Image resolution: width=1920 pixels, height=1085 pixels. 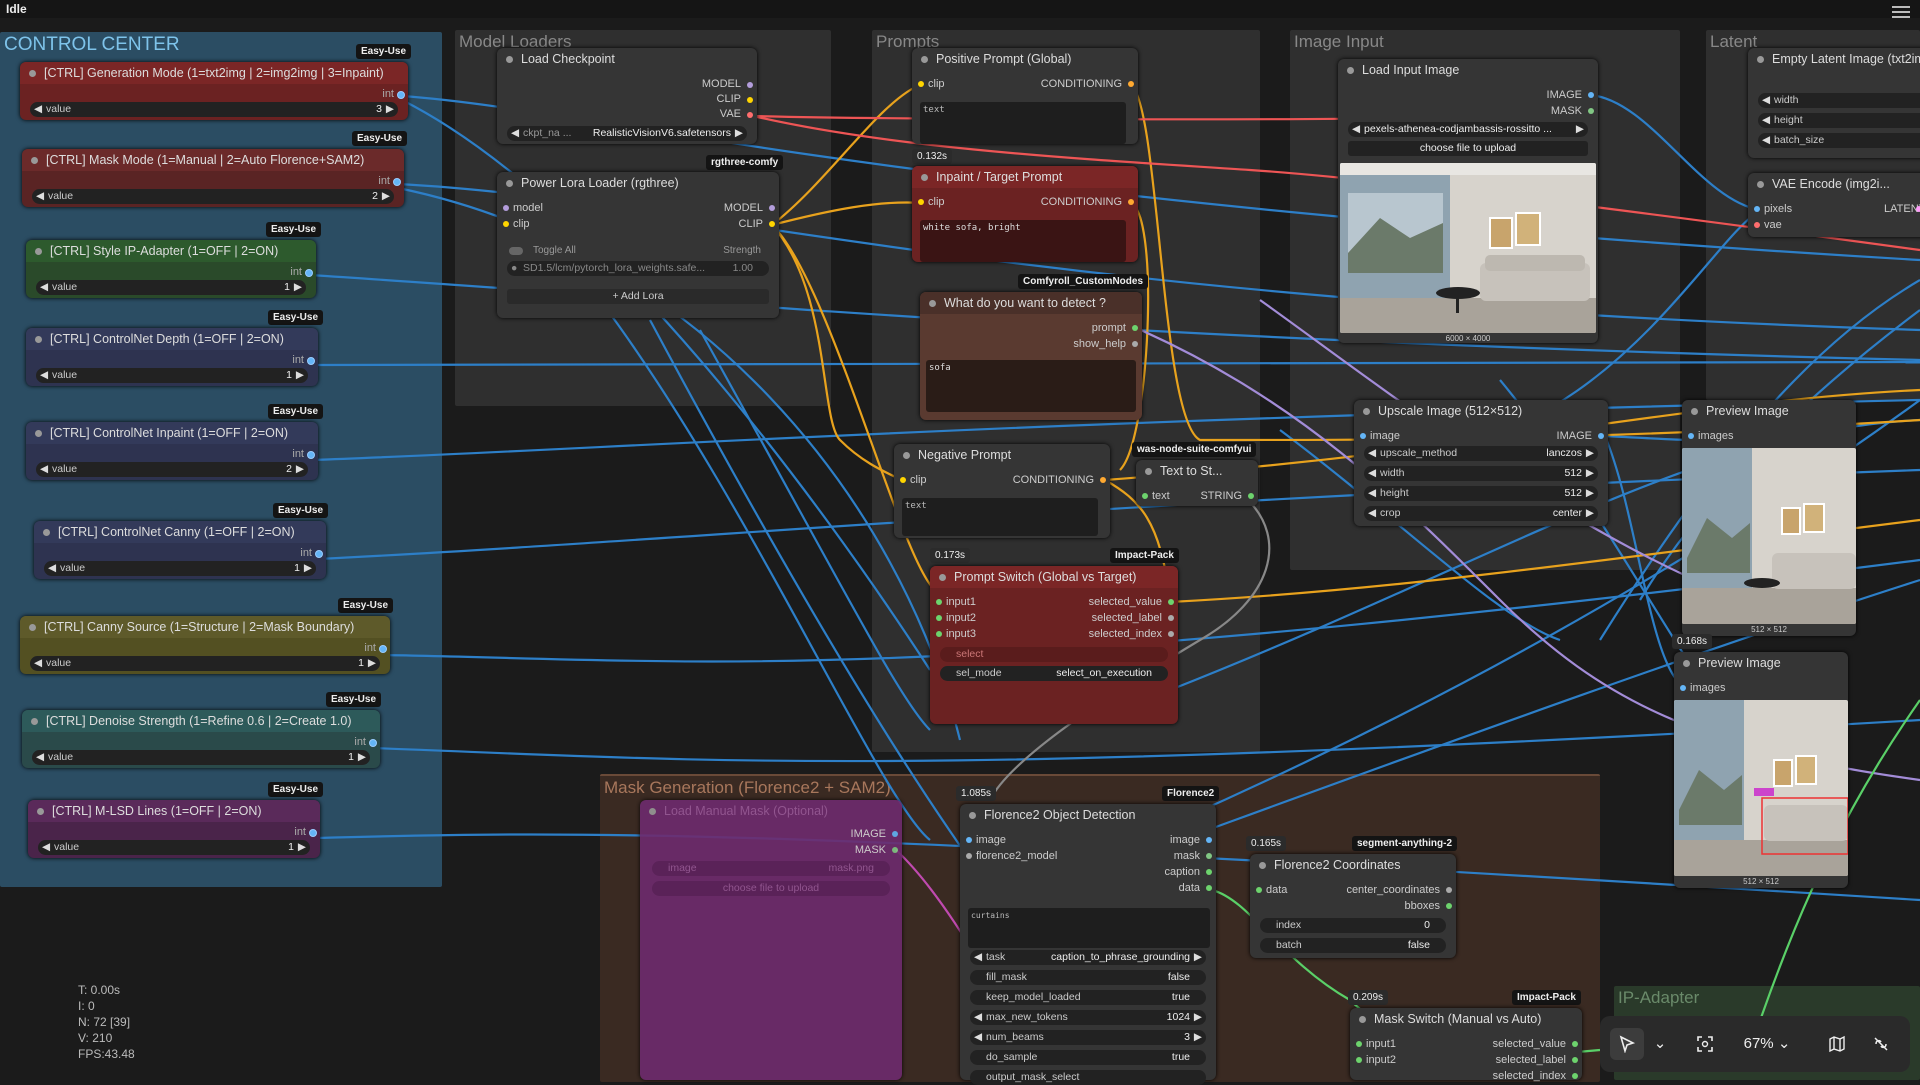 What do you see at coordinates (1054, 673) in the screenshot?
I see `sel-mode-widget: sel_mode select_on_execution` at bounding box center [1054, 673].